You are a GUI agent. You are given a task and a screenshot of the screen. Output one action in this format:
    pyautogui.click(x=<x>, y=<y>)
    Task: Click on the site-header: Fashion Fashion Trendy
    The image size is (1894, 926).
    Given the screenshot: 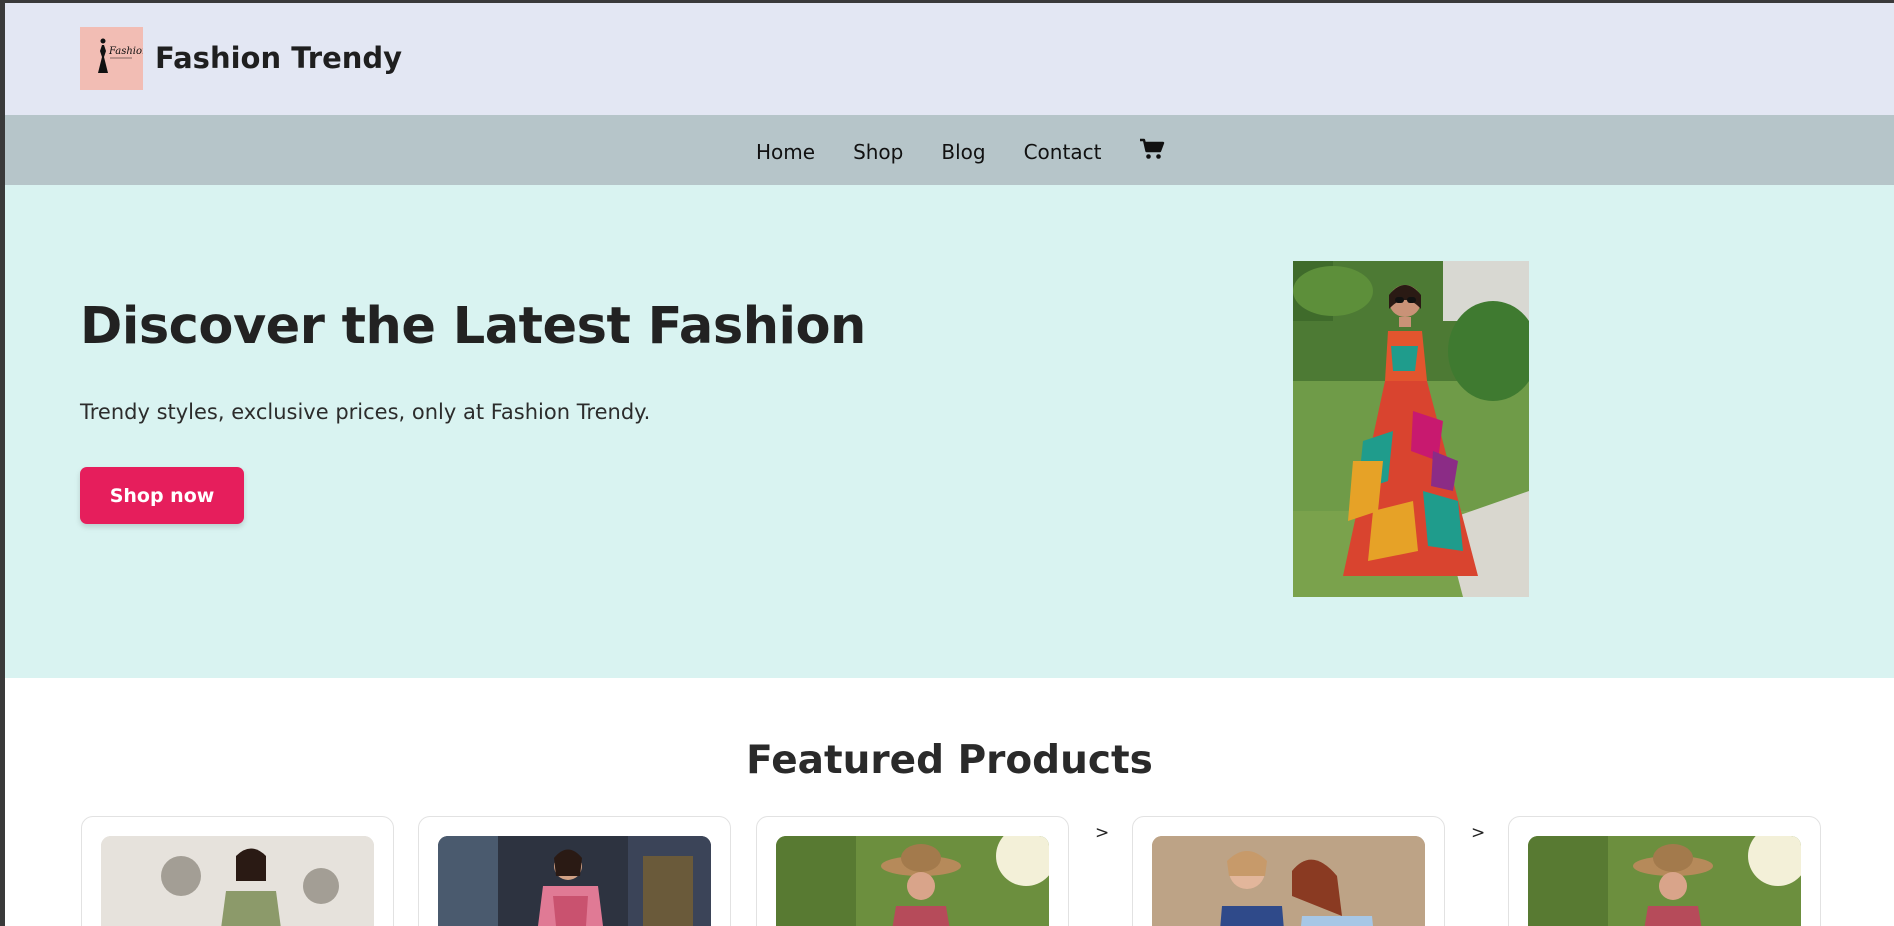 What is the action you would take?
    pyautogui.click(x=949, y=59)
    